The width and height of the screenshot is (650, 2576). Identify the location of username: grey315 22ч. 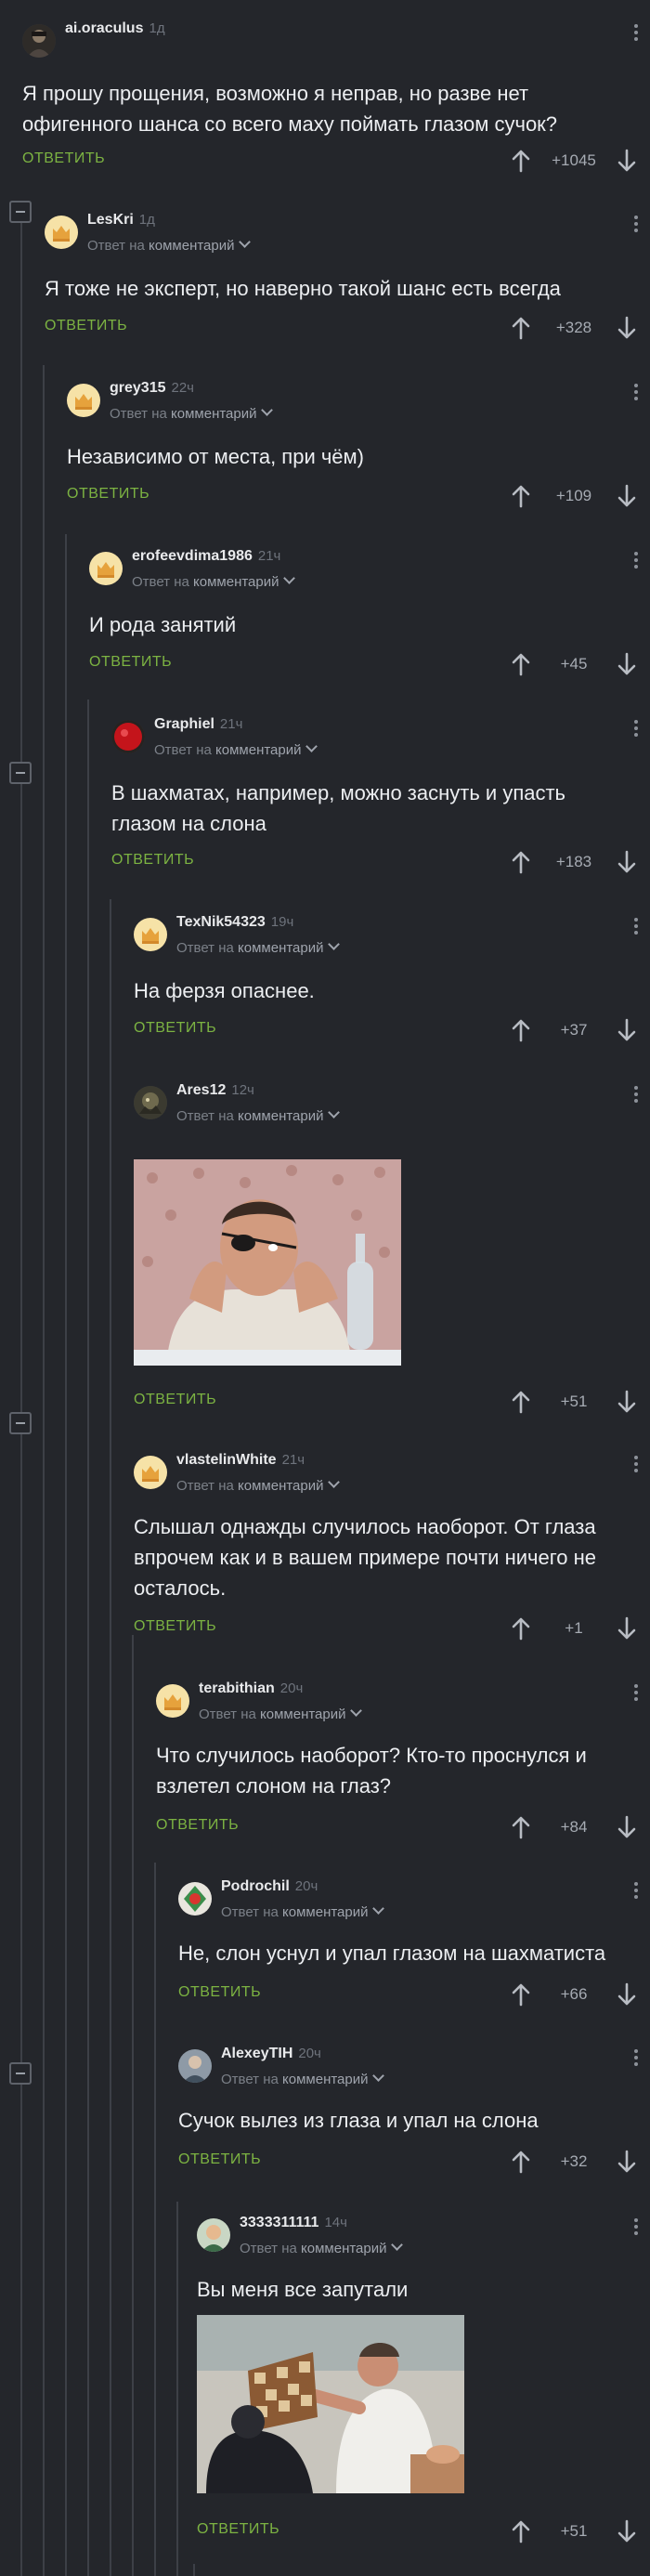
(152, 388).